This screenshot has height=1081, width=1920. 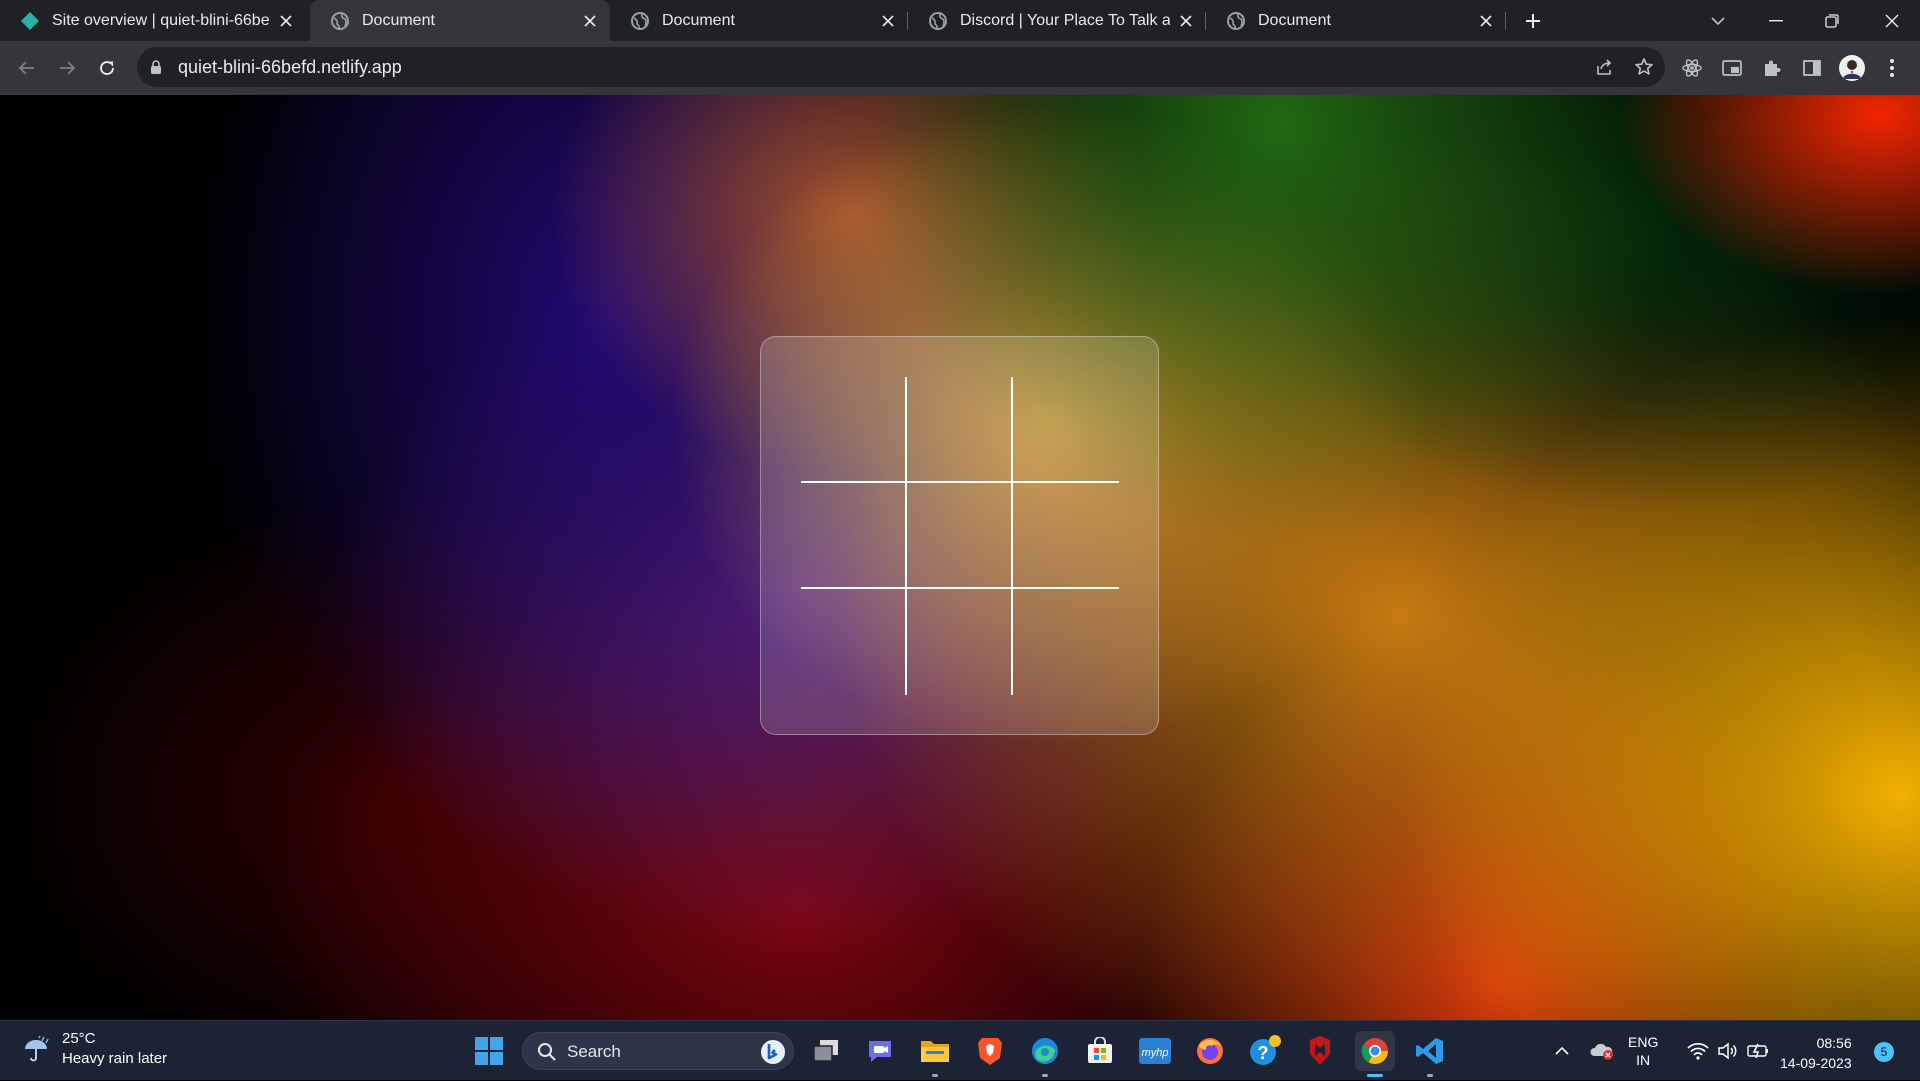 I want to click on extension-react-devtools, so click(x=1692, y=68).